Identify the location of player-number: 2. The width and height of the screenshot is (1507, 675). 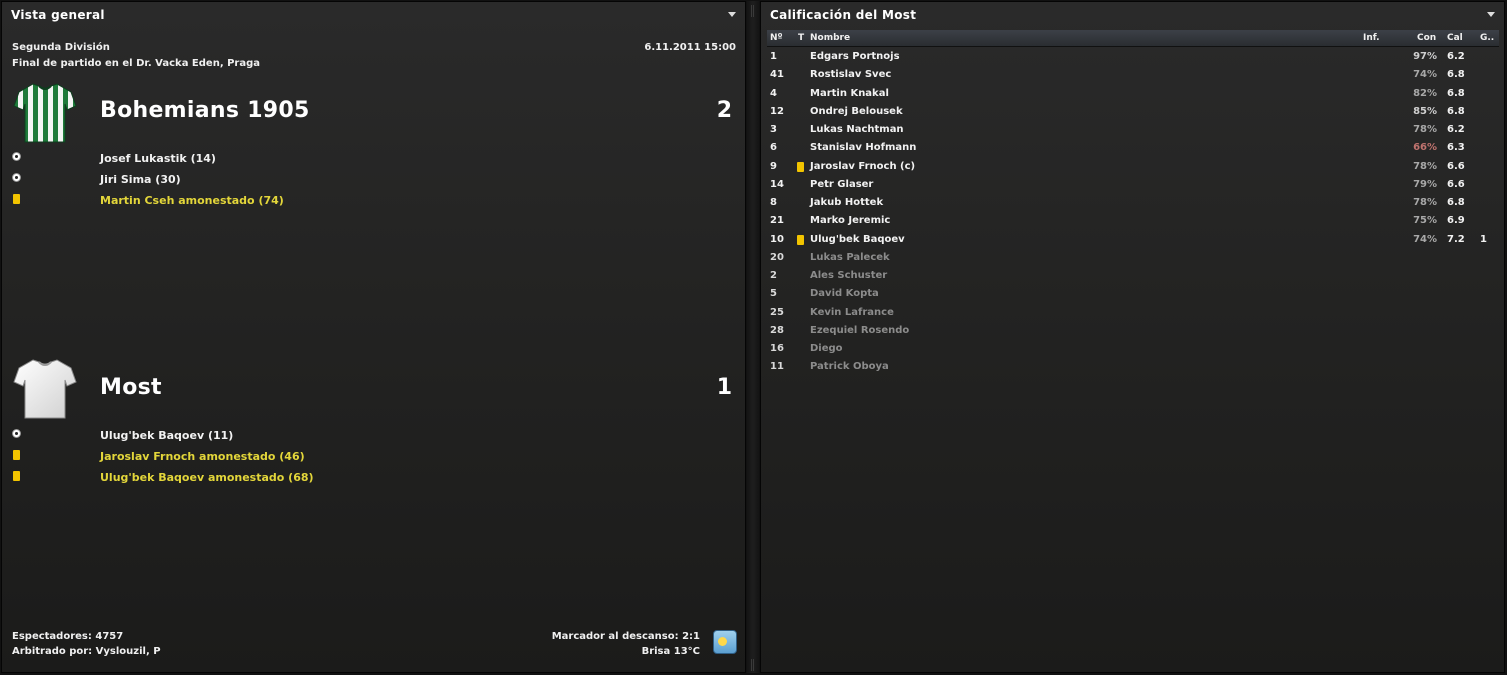
(773, 275).